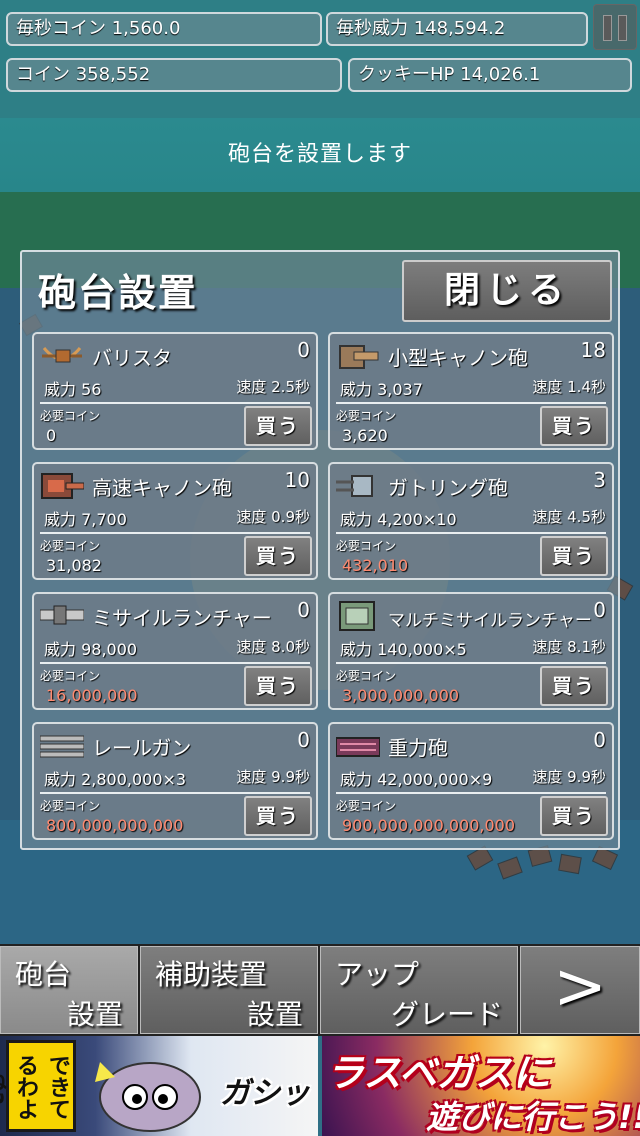 The width and height of the screenshot is (640, 1136). I want to click on bottom-nav: 砲台 設置 補助装置 設置 アップ グレード >, so click(320, 990).